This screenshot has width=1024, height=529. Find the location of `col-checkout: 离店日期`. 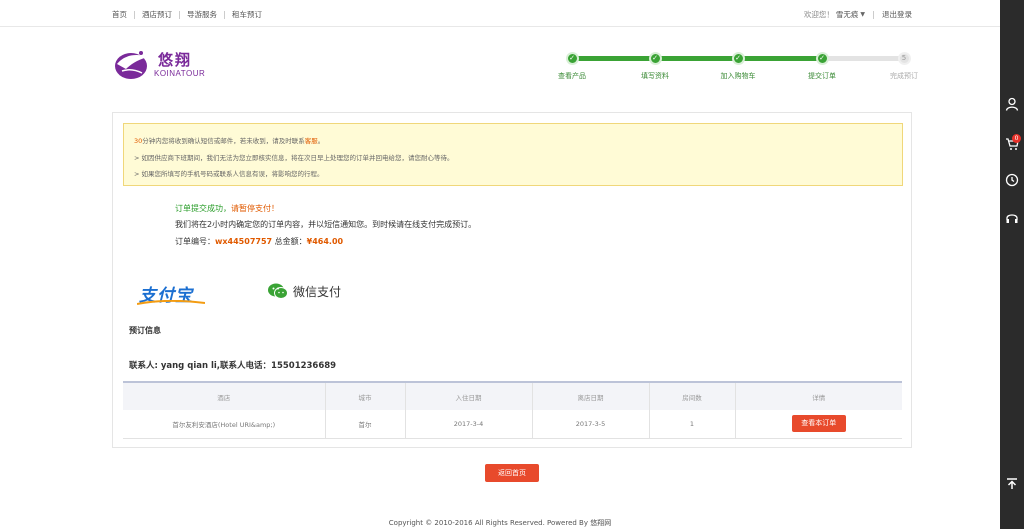

col-checkout: 离店日期 is located at coordinates (590, 395).